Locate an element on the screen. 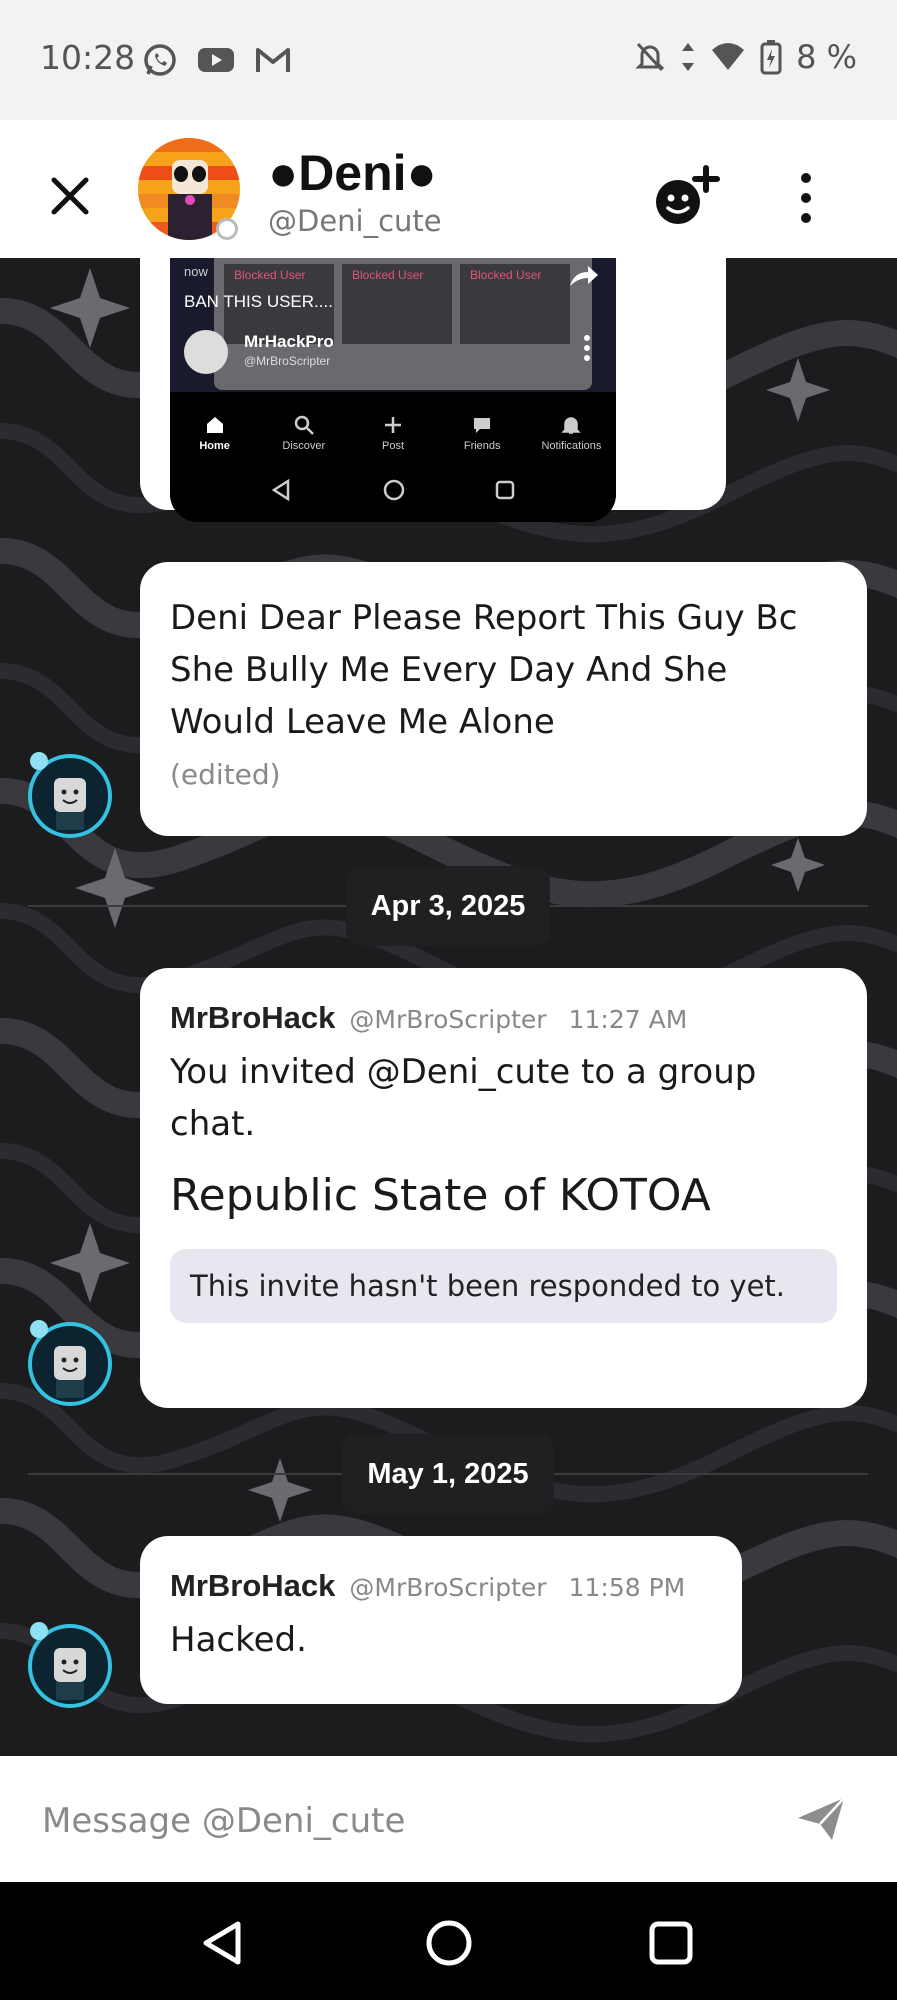 The image size is (897, 2000). bell-icon is located at coordinates (571, 425).